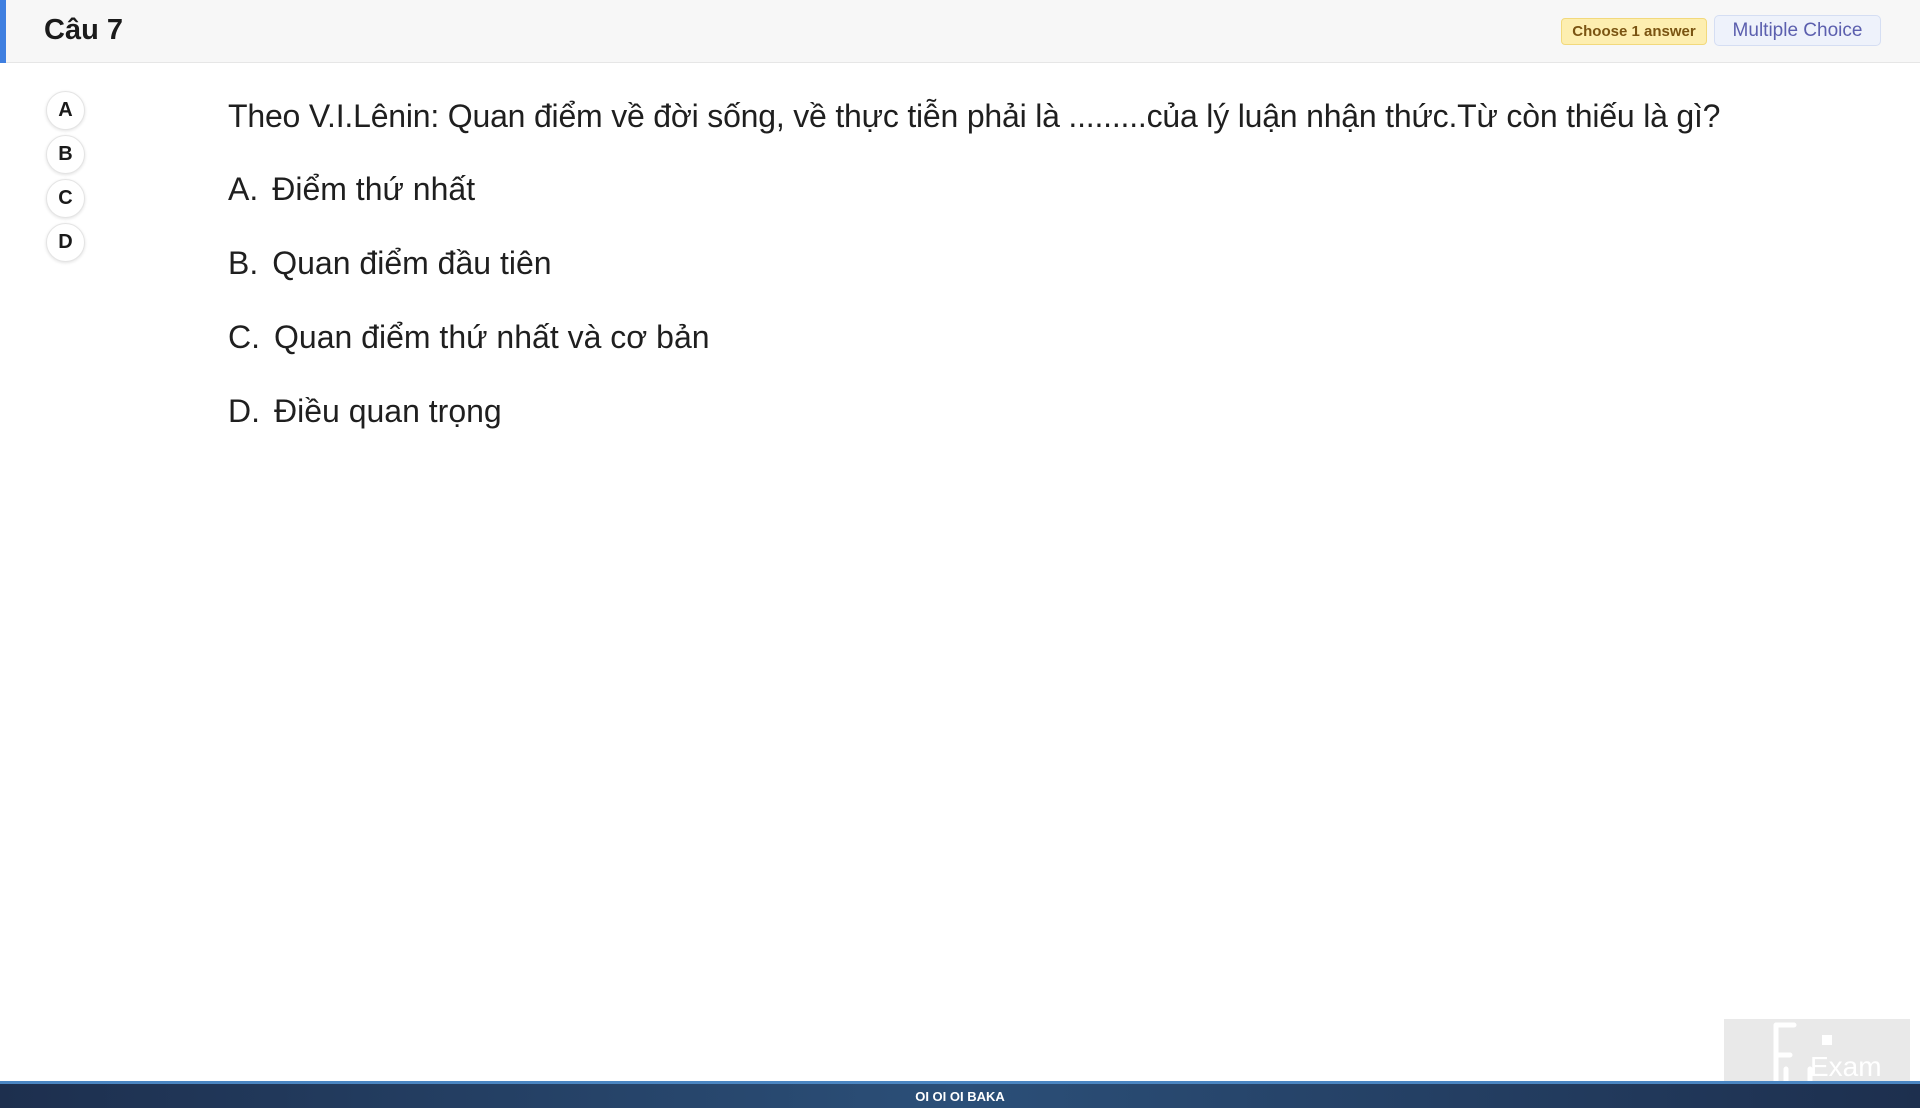 The image size is (1920, 1108). Describe the element at coordinates (412, 263) in the screenshot. I see `option-text: Quan điểm đầu tiên` at that location.